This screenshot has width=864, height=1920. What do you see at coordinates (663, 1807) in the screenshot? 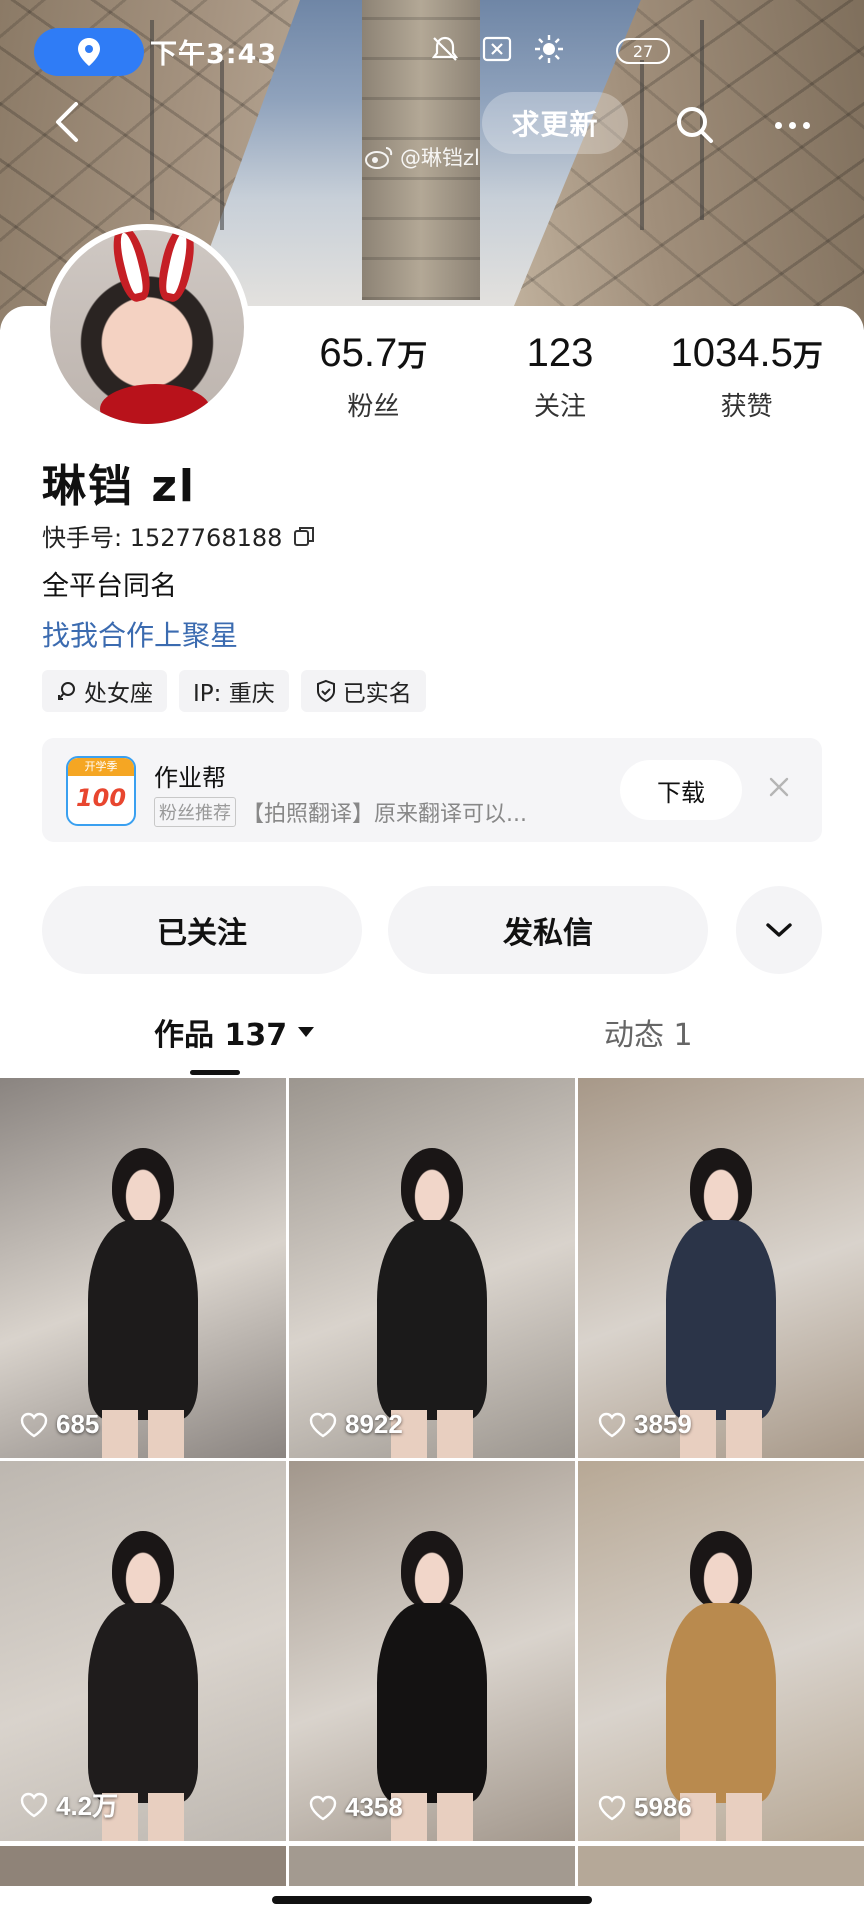
I see `like-count-value: 5986` at bounding box center [663, 1807].